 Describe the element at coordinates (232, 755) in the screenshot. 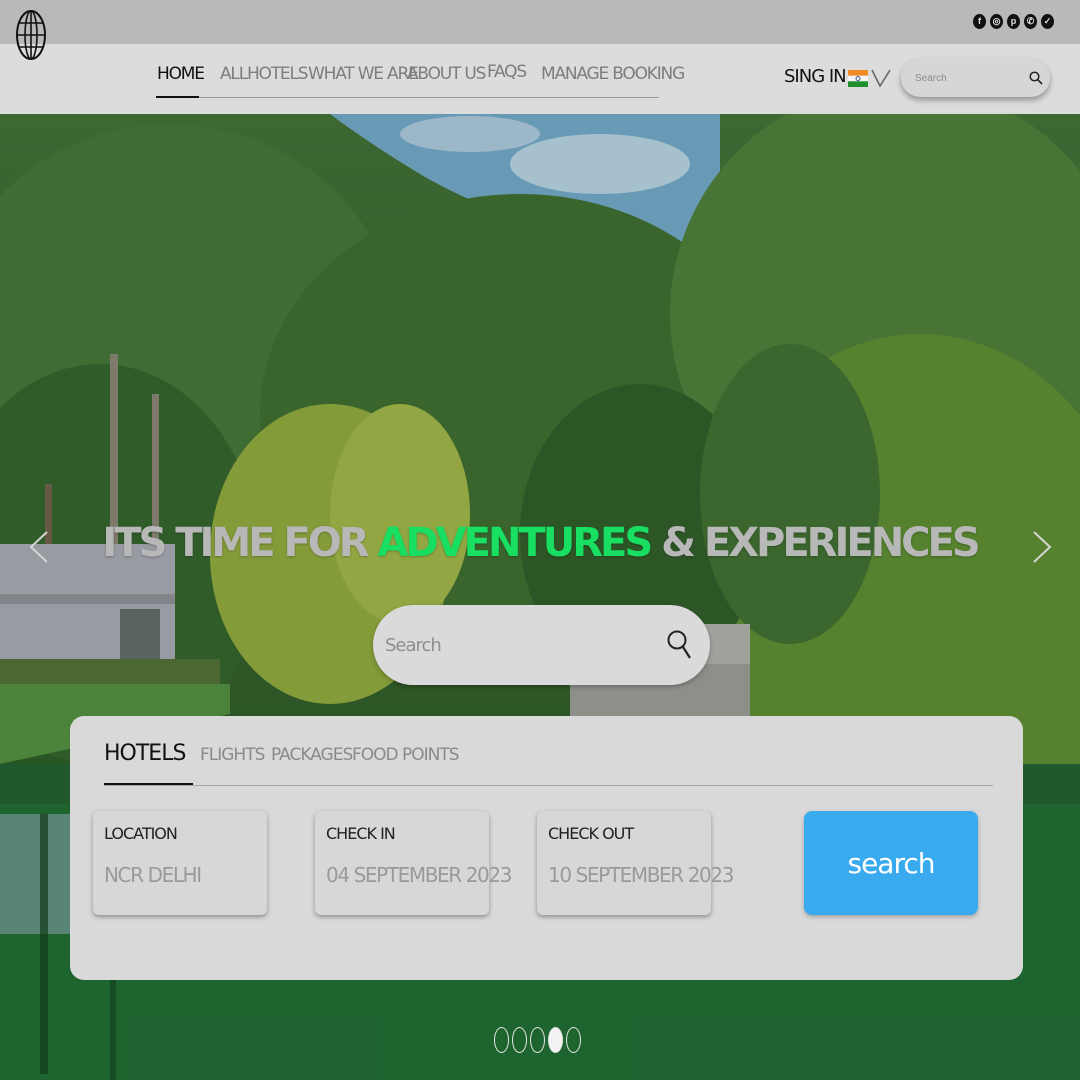

I see `tab-flights: FLIGHTS` at that location.